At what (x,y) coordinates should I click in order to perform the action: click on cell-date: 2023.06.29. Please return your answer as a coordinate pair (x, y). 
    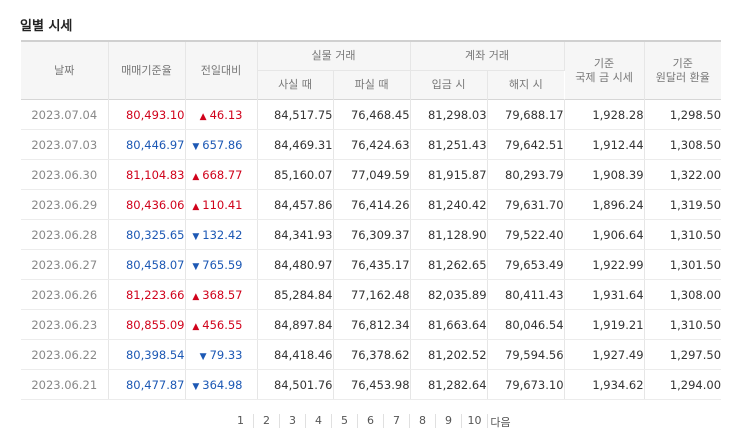
    Looking at the image, I should click on (65, 204).